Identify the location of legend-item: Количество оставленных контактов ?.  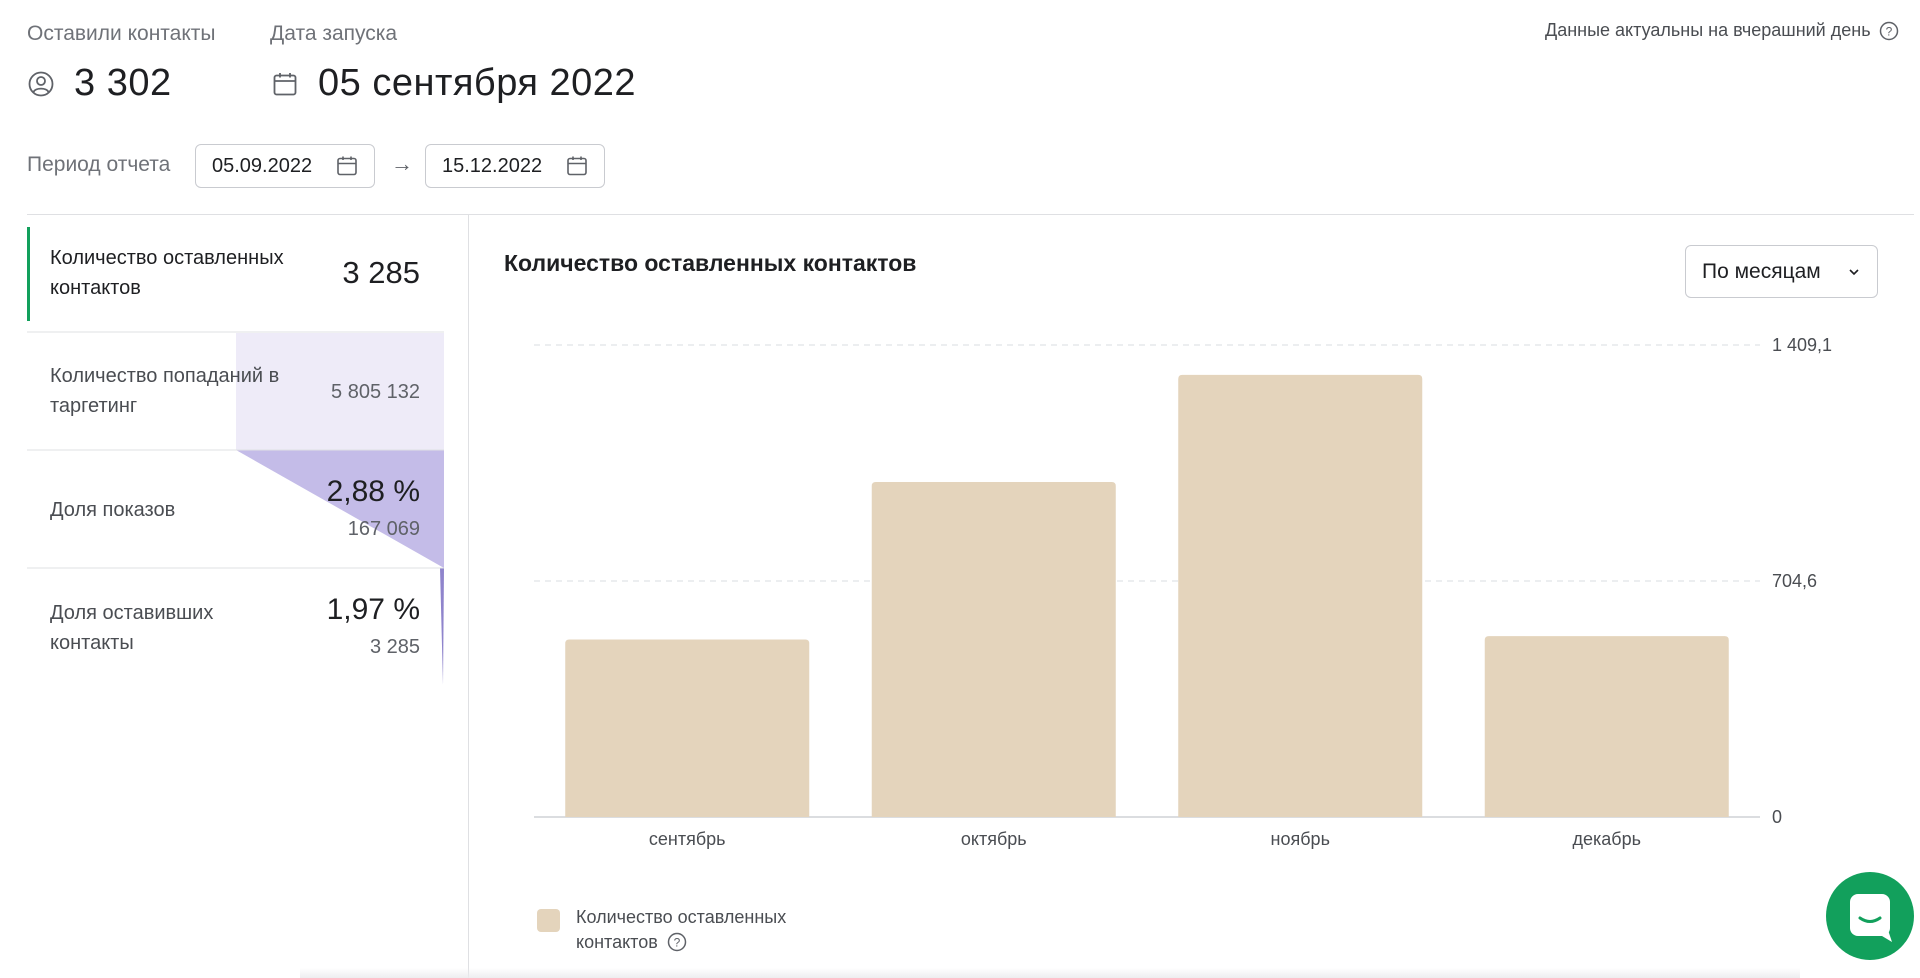
(706, 930).